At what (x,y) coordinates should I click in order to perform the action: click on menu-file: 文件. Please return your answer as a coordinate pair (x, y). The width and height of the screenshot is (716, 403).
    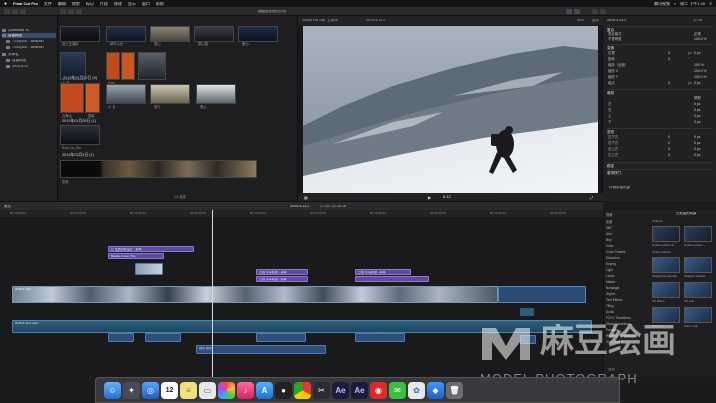
    Looking at the image, I should click on (48, 4).